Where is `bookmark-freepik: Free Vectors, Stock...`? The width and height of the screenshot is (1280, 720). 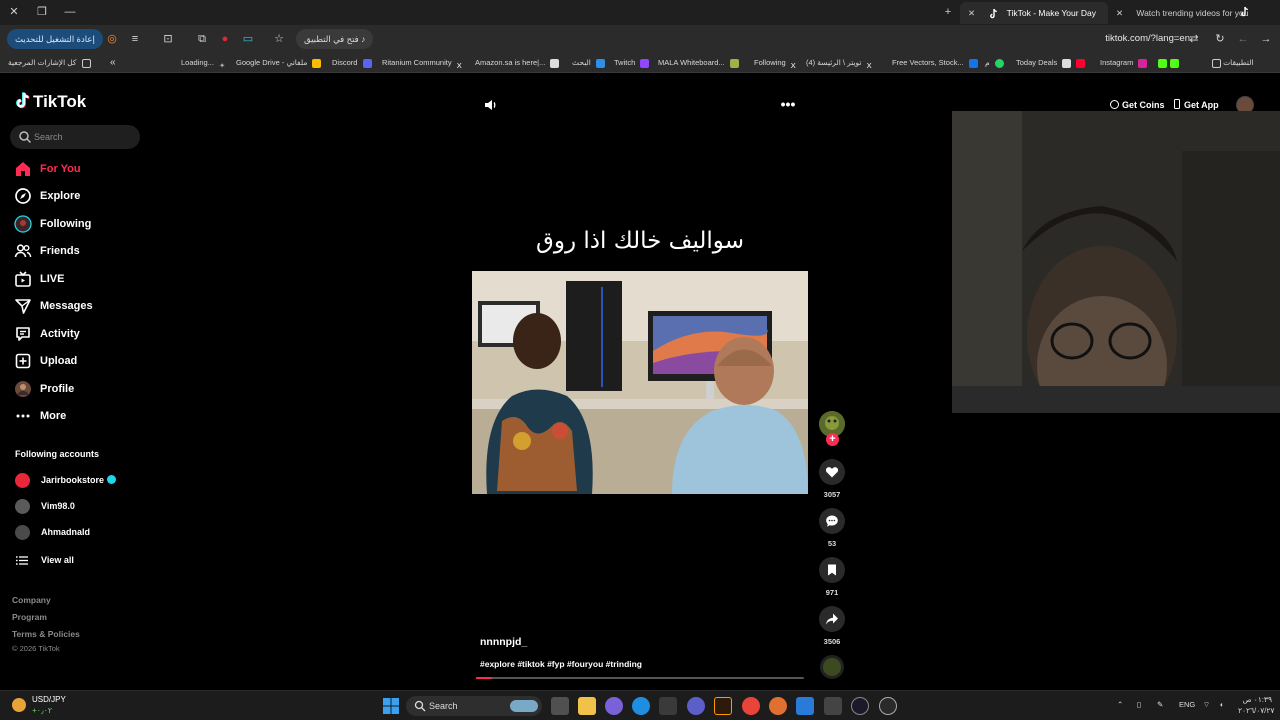 bookmark-freepik: Free Vectors, Stock... is located at coordinates (935, 63).